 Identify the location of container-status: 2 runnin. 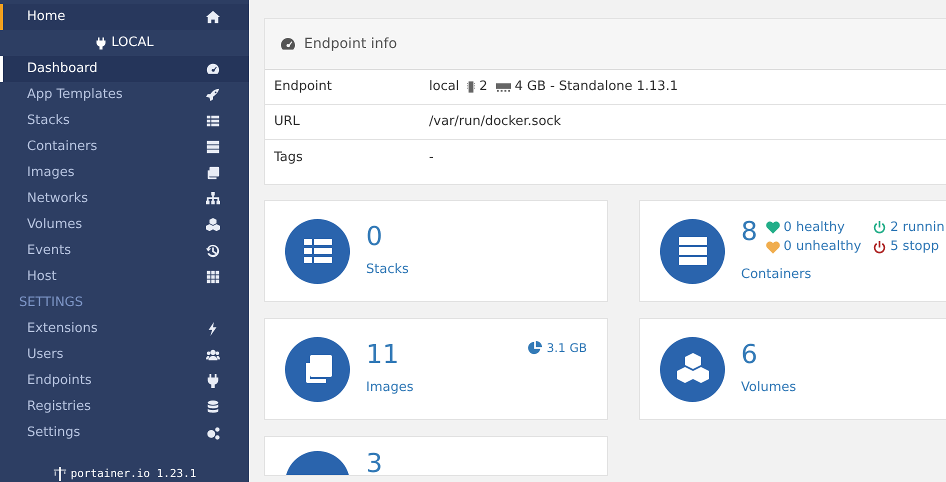
(917, 227).